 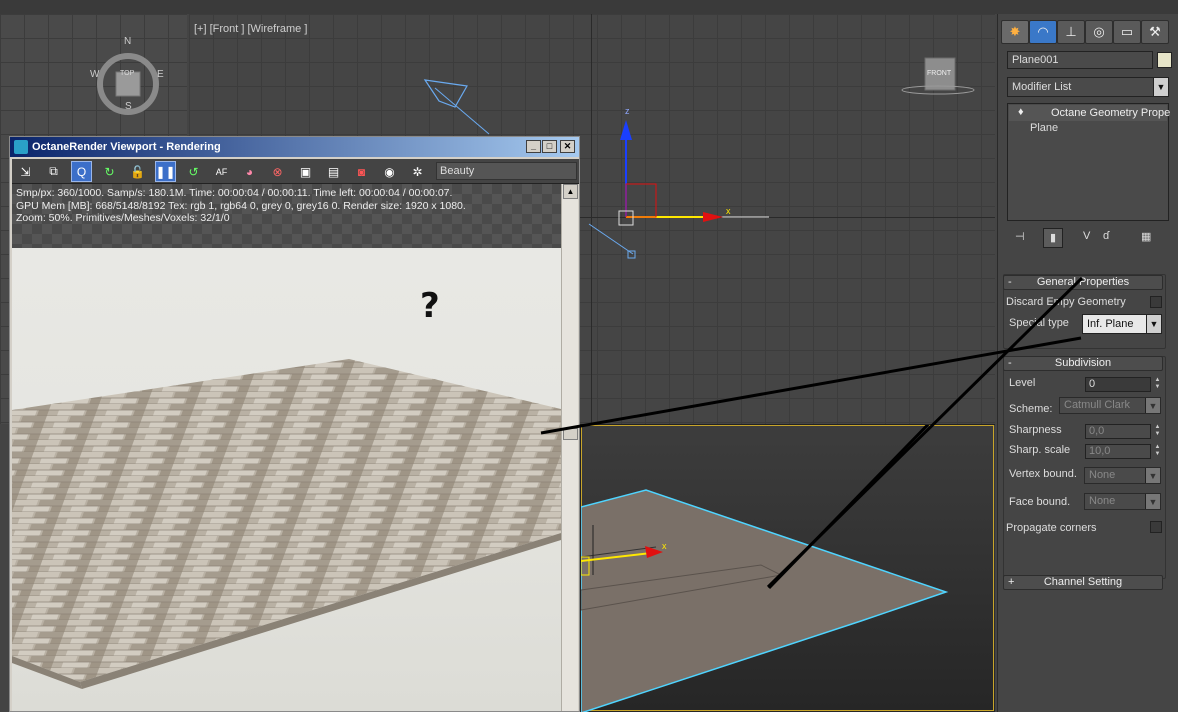 What do you see at coordinates (728, 211) in the screenshot?
I see `axis-x-label: x` at bounding box center [728, 211].